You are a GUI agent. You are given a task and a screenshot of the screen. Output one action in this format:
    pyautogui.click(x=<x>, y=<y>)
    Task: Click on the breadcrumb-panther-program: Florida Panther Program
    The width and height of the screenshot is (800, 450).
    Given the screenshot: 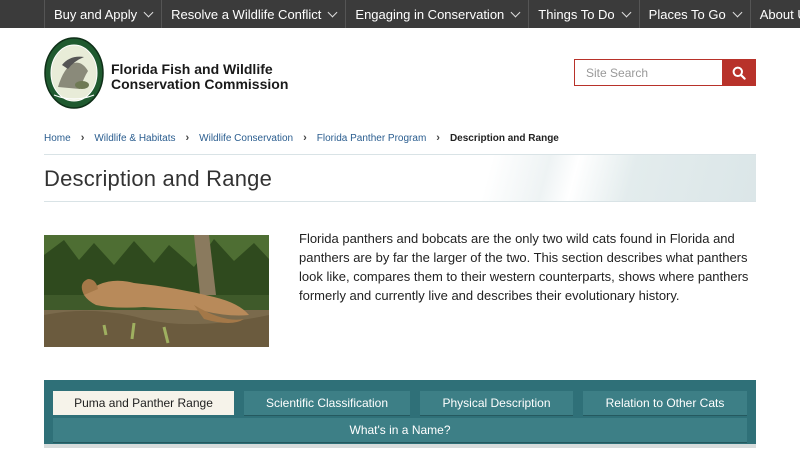 What is the action you would take?
    pyautogui.click(x=372, y=138)
    